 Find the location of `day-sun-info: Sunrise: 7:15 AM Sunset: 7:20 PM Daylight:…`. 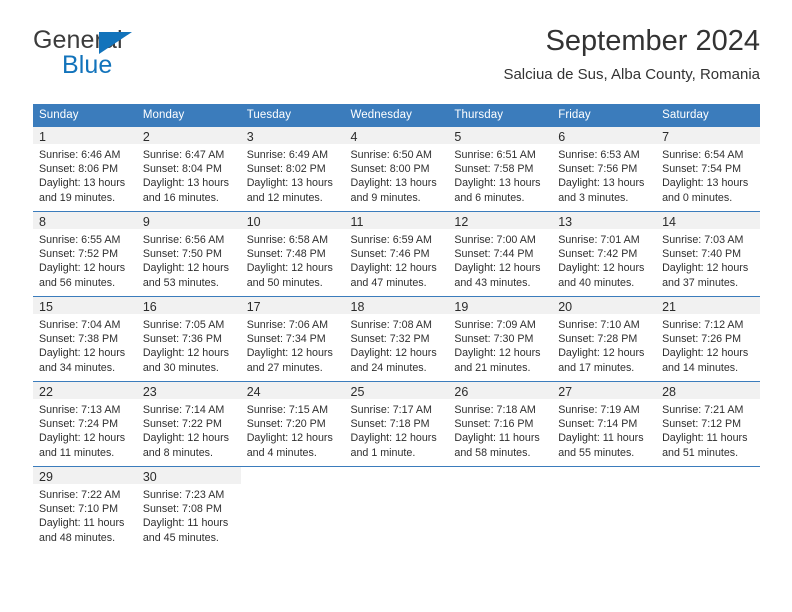

day-sun-info: Sunrise: 7:15 AM Sunset: 7:20 PM Daylight:… is located at coordinates (293, 429).